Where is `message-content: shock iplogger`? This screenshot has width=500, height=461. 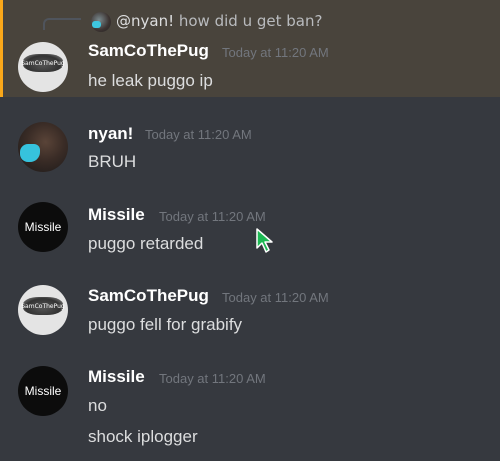 message-content: shock iplogger is located at coordinates (143, 436).